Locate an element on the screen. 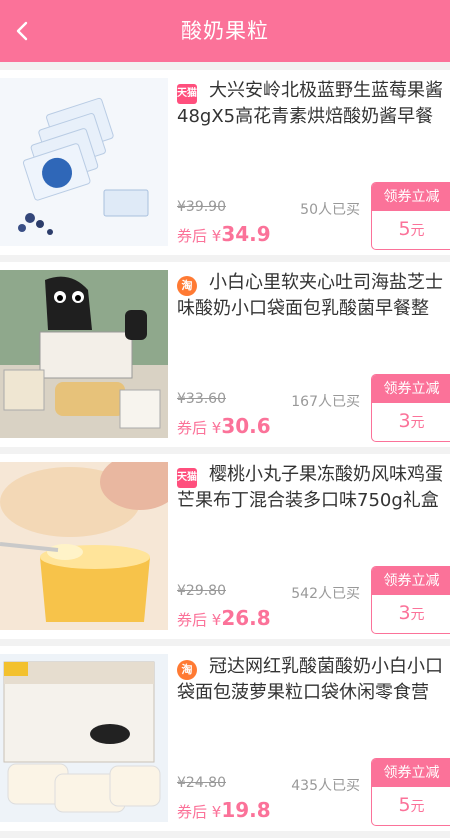 This screenshot has height=838, width=450. price-value: 26.8 is located at coordinates (246, 618).